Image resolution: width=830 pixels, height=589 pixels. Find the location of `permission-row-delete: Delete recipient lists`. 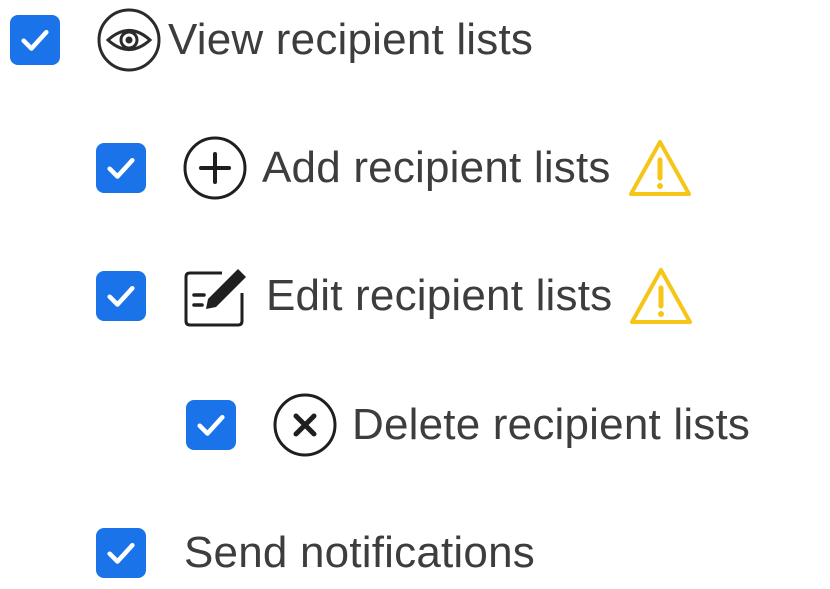

permission-row-delete: Delete recipient lists is located at coordinates (468, 425).